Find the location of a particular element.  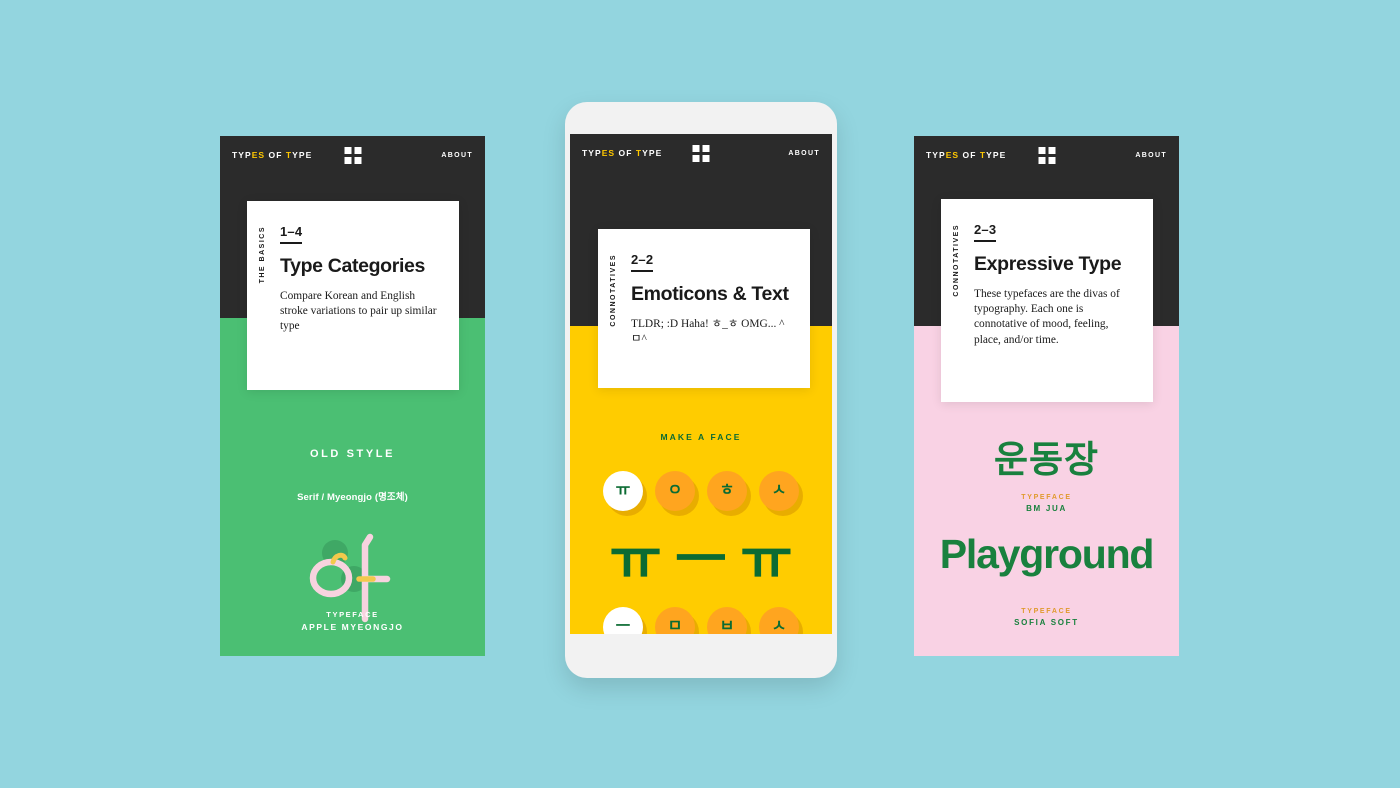

category-kicker: OLD STYLE is located at coordinates (352, 454).